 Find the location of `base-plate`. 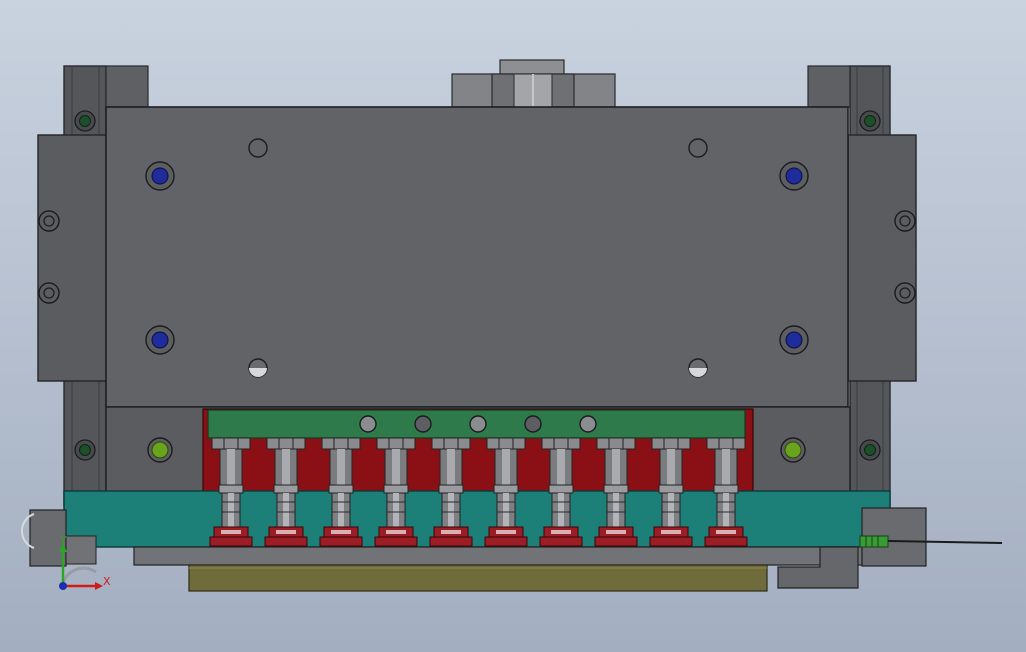

base-plate is located at coordinates (477, 519).